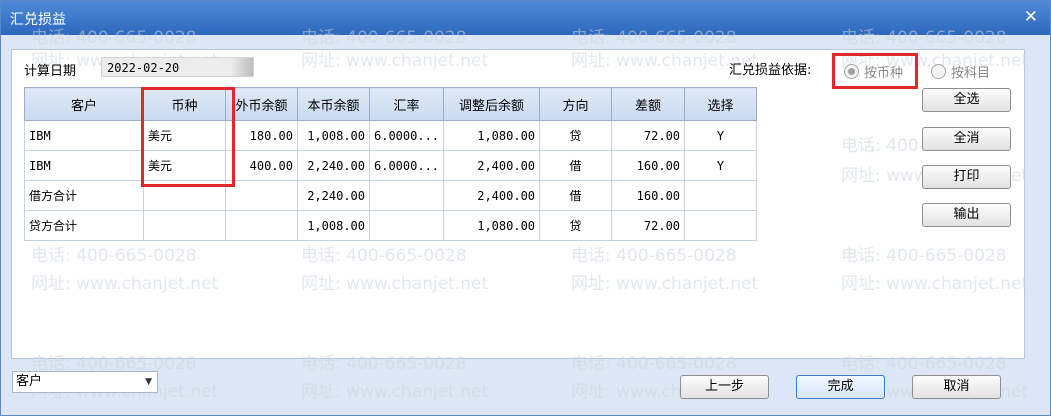 The height and width of the screenshot is (416, 1051). Describe the element at coordinates (966, 139) in the screenshot. I see `deselect-all-button: 全消` at that location.